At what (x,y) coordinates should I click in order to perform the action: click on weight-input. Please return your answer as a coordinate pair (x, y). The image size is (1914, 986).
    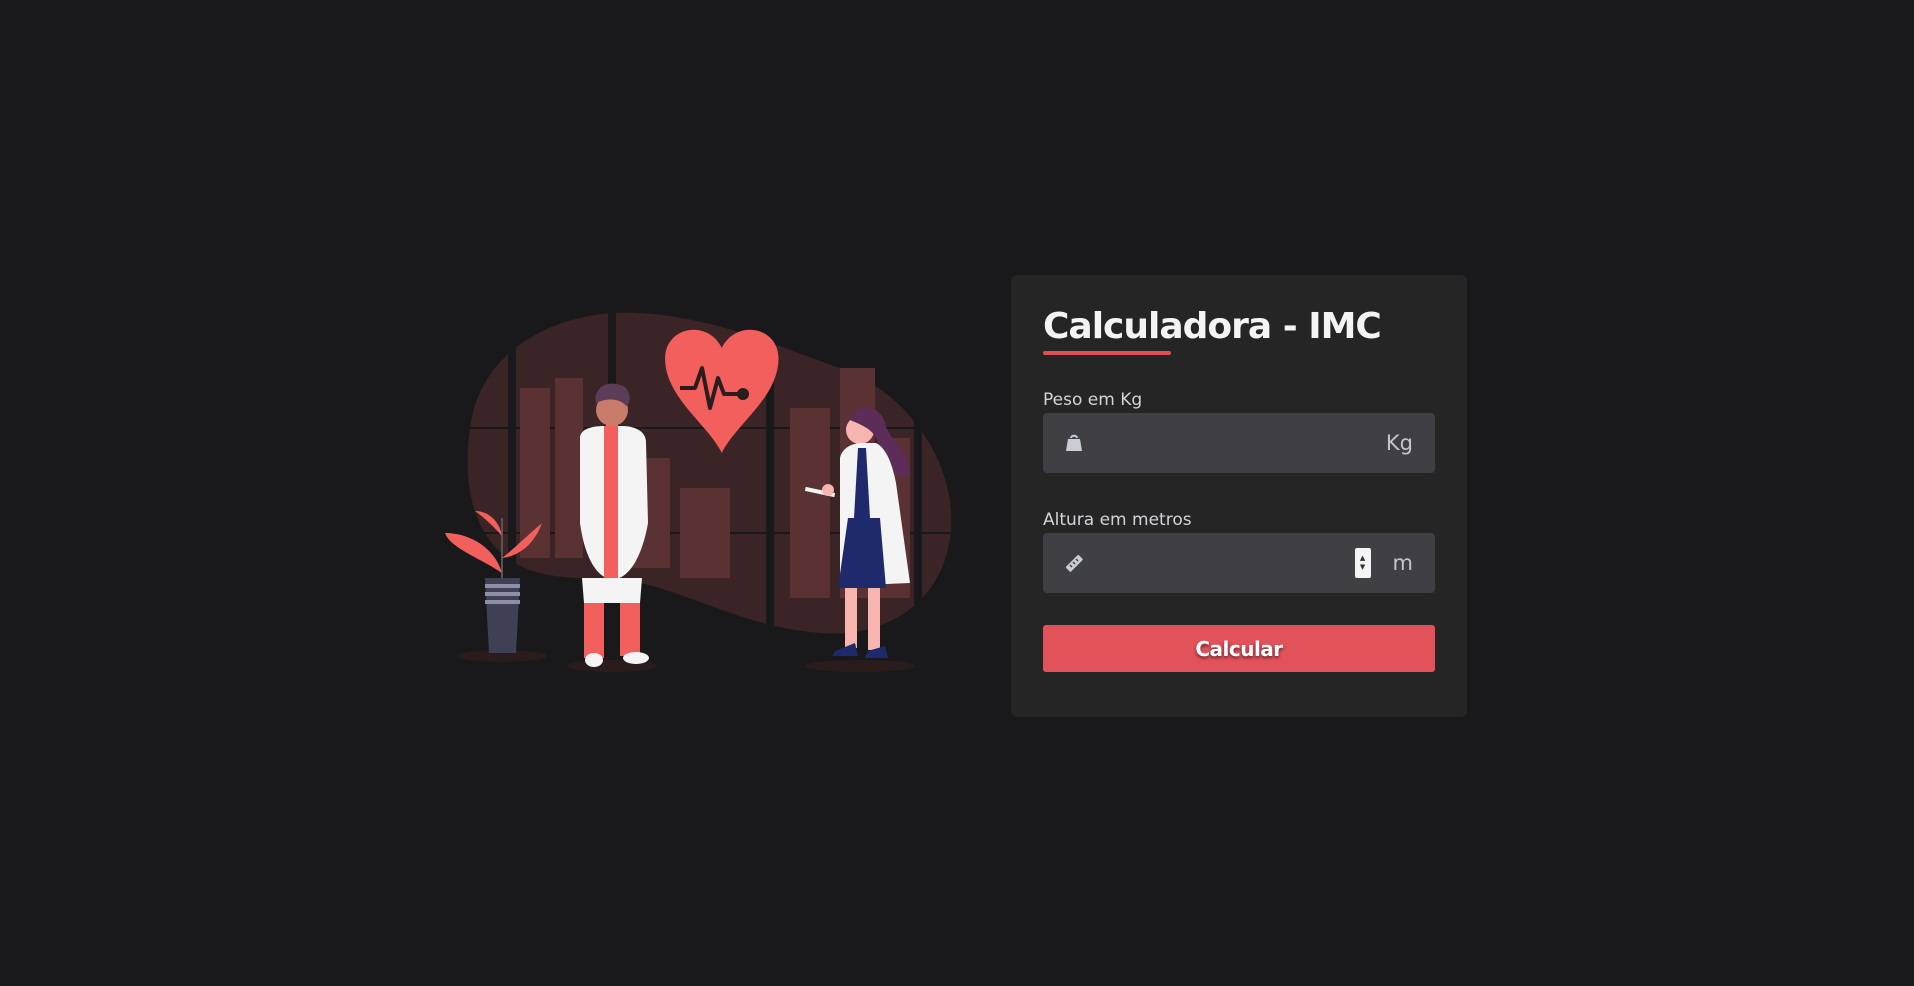
    Looking at the image, I should click on (1235, 443).